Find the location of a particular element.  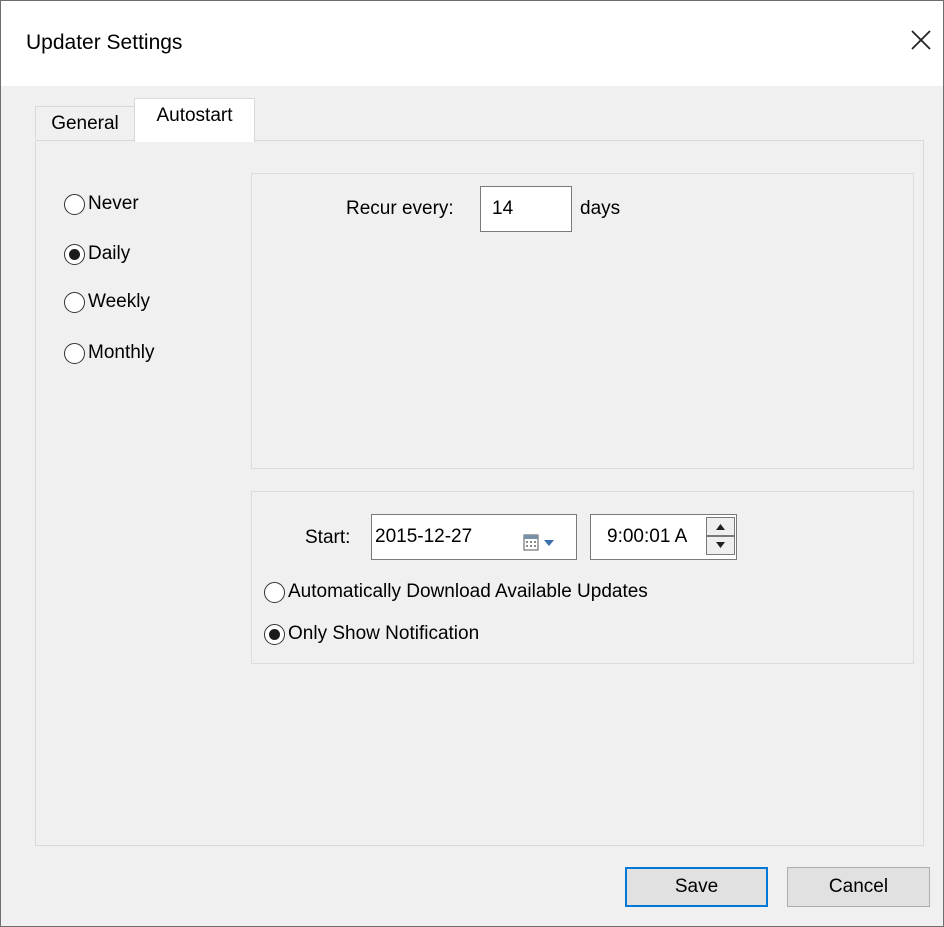

start-date-value: 2015-12-27 is located at coordinates (424, 536).